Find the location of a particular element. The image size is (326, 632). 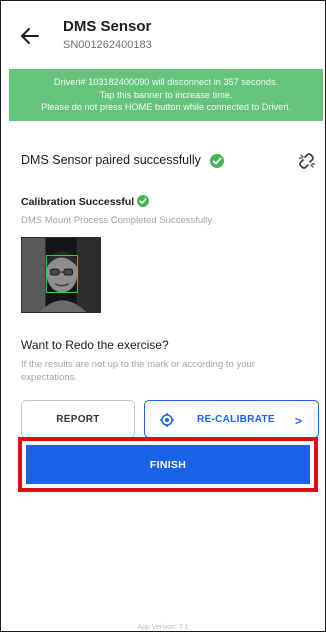

redo-title: Want to Redo the exercise? is located at coordinates (95, 345).